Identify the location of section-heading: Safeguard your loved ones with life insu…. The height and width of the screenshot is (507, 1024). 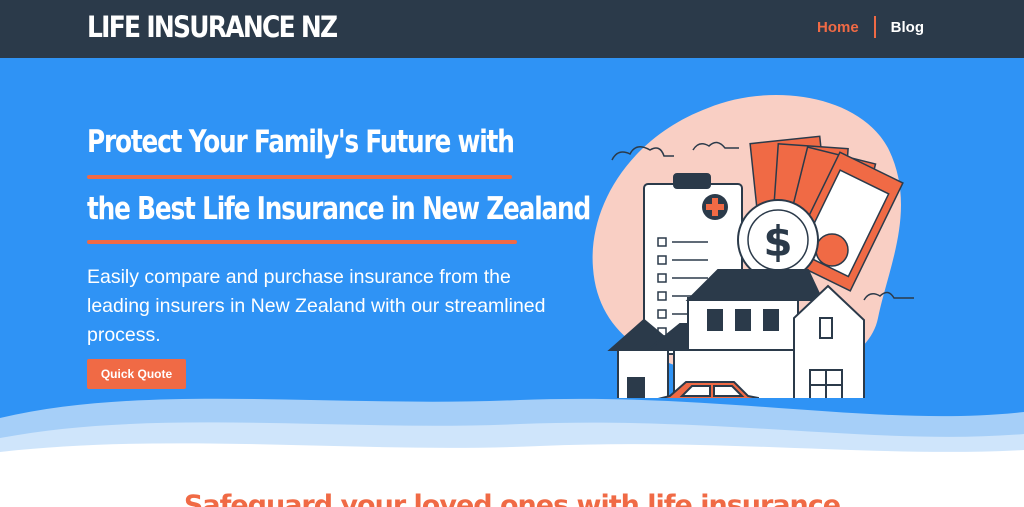
(512, 498).